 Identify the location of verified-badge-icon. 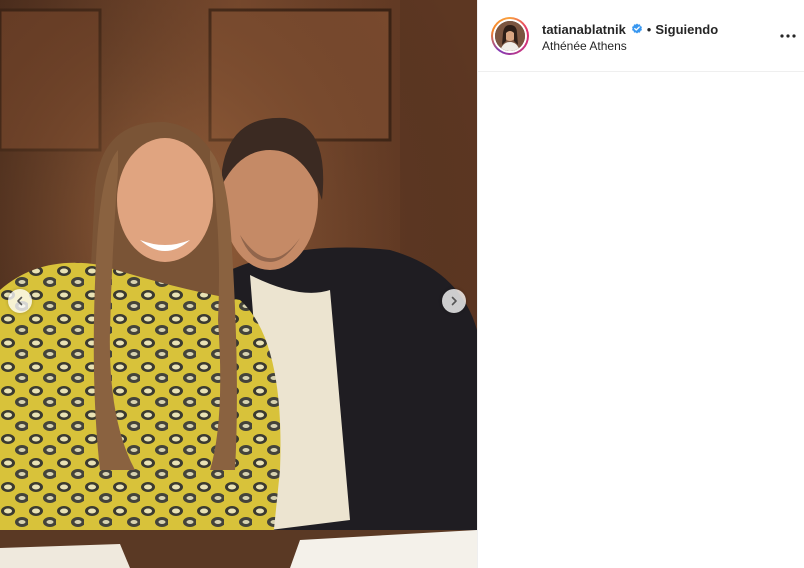
(636, 28).